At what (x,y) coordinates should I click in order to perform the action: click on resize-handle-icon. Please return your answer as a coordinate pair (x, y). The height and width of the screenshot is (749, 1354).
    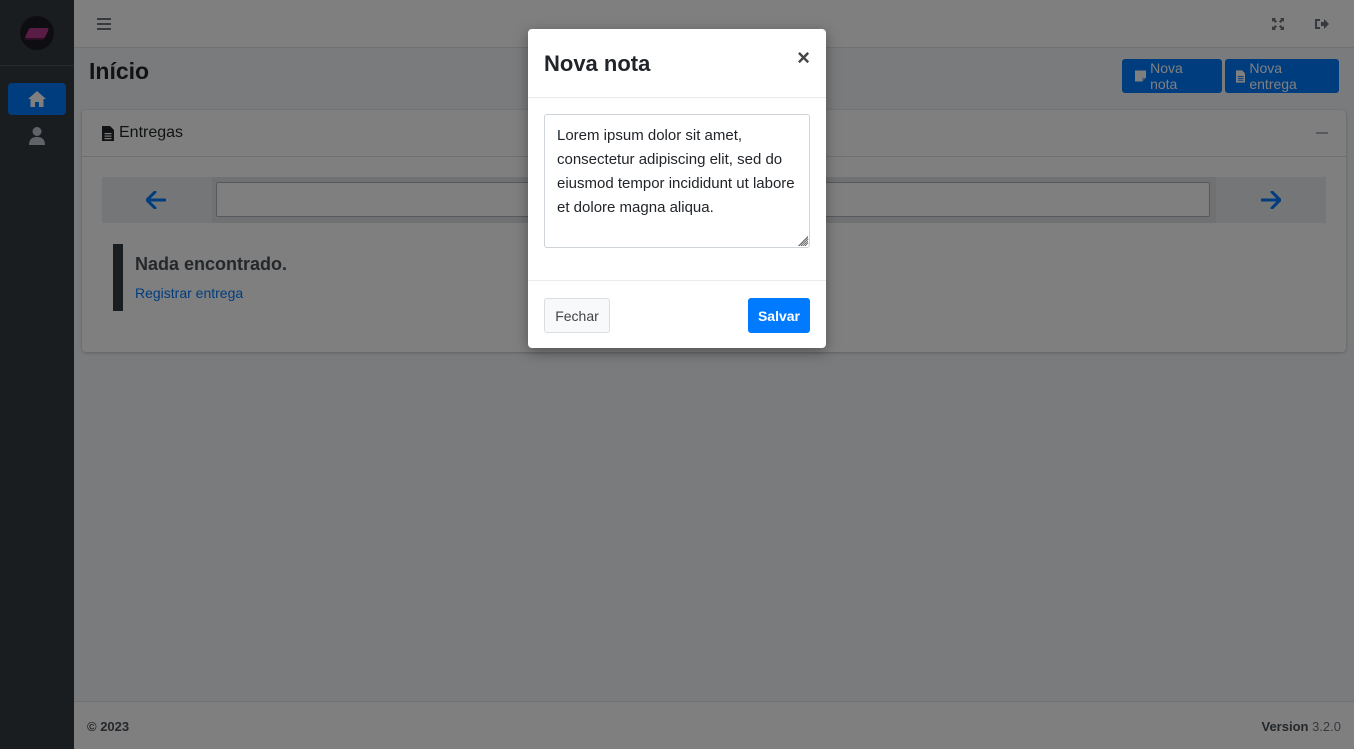
    Looking at the image, I should click on (803, 241).